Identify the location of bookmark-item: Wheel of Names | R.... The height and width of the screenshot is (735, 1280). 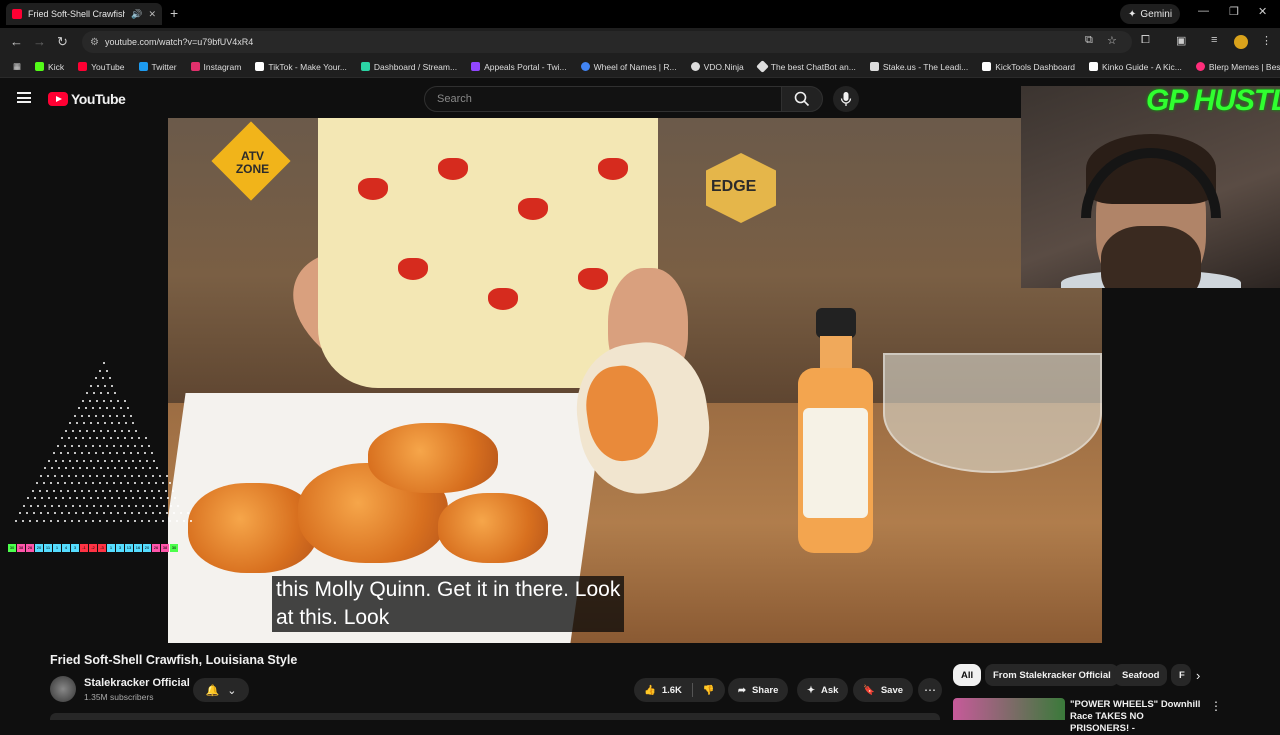
(629, 67).